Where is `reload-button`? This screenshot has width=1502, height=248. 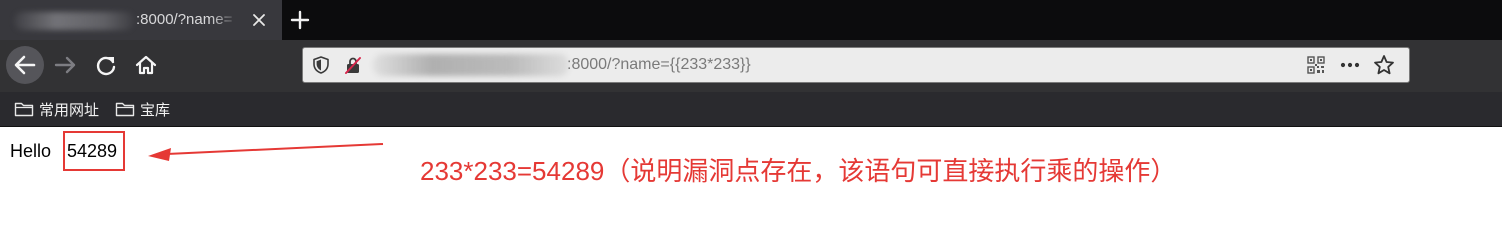
reload-button is located at coordinates (106, 65).